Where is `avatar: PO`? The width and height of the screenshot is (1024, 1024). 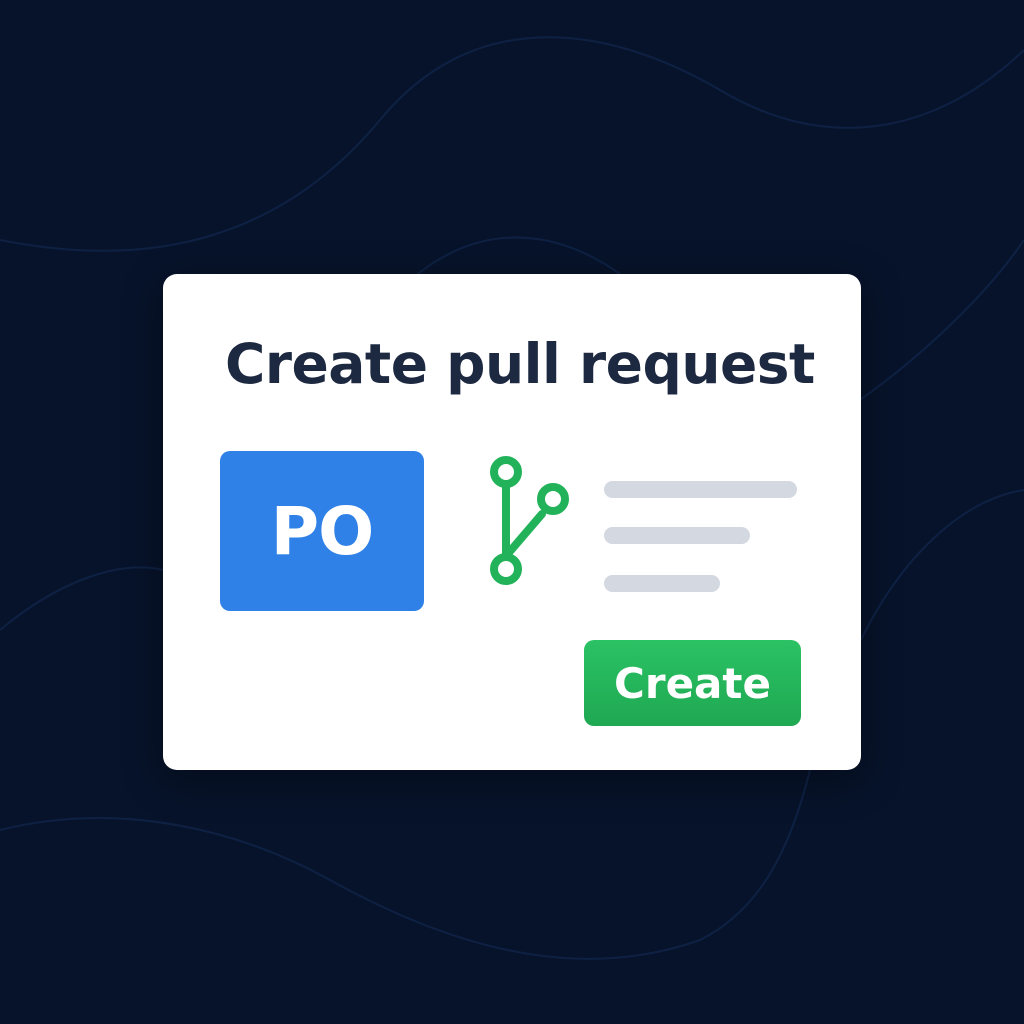
avatar: PO is located at coordinates (322, 531).